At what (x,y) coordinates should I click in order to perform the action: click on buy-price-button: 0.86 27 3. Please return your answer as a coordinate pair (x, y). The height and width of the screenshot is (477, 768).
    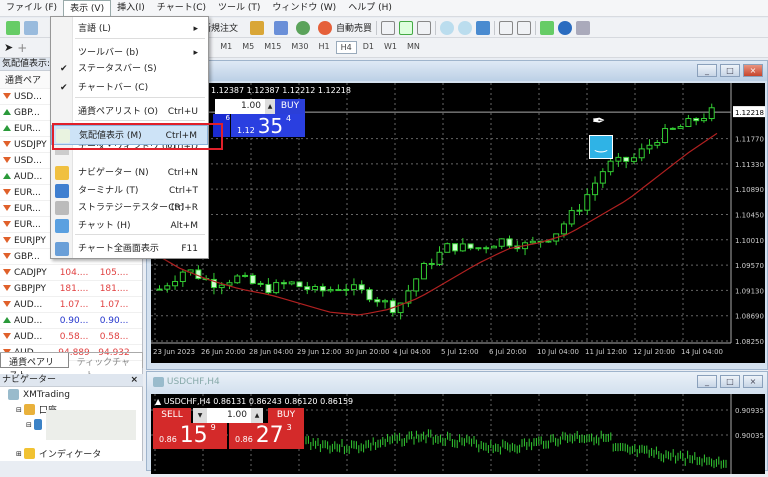
    Looking at the image, I should click on (266, 436).